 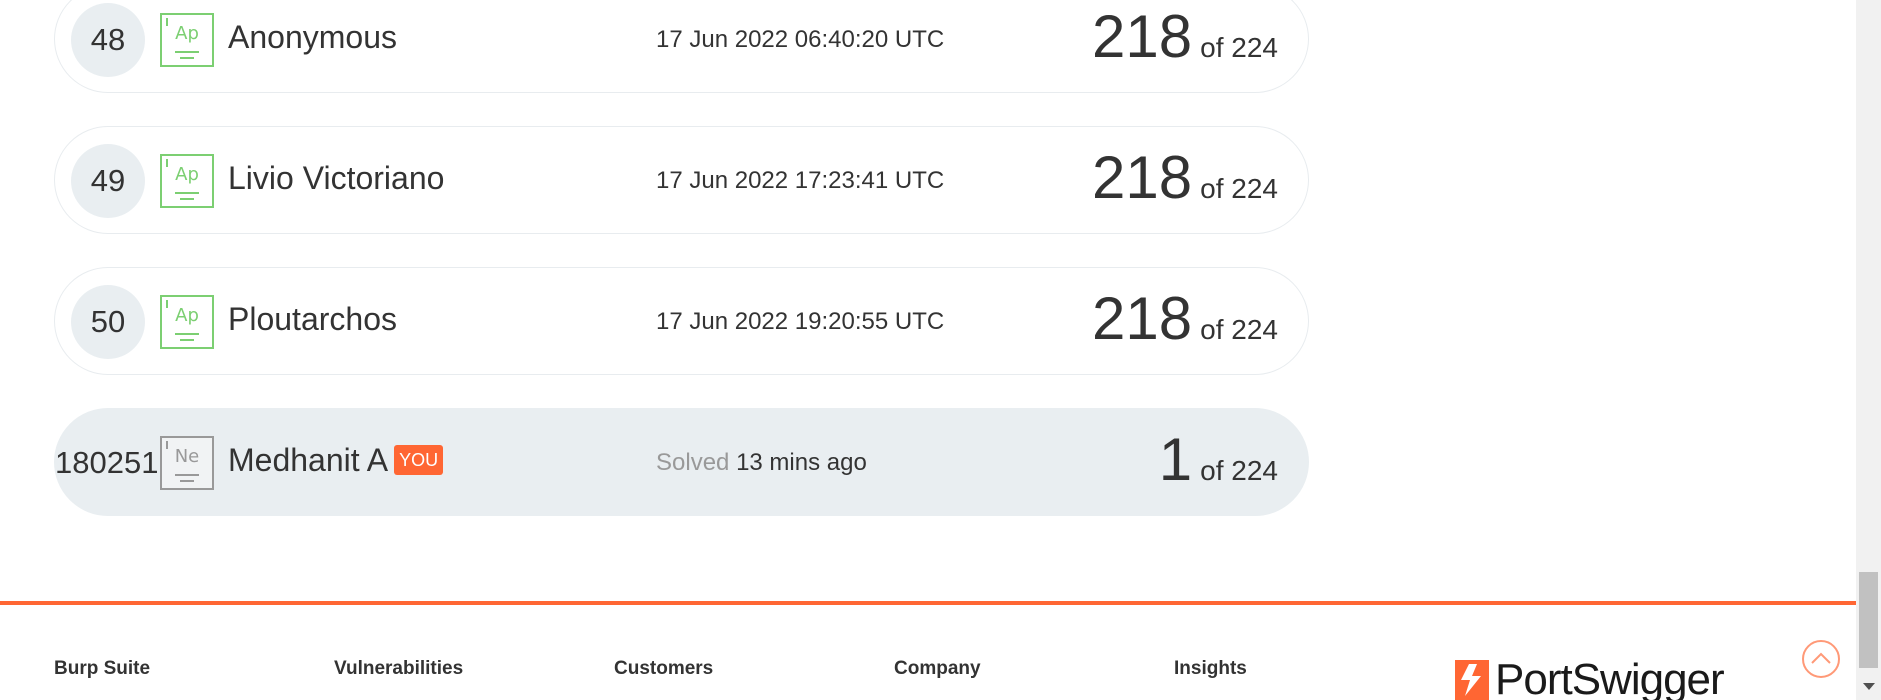 I want to click on user-name: Livio Victoriano, so click(x=336, y=178).